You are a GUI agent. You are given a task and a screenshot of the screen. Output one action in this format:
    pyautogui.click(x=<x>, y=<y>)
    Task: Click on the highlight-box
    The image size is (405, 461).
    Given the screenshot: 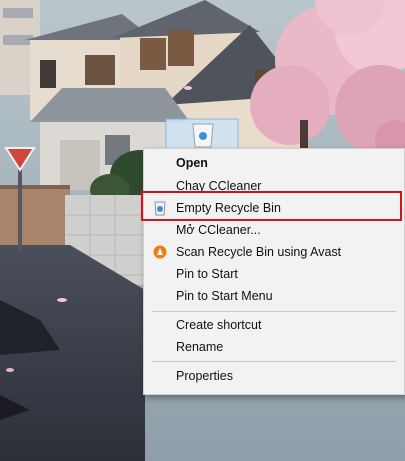 What is the action you would take?
    pyautogui.click(x=271, y=206)
    